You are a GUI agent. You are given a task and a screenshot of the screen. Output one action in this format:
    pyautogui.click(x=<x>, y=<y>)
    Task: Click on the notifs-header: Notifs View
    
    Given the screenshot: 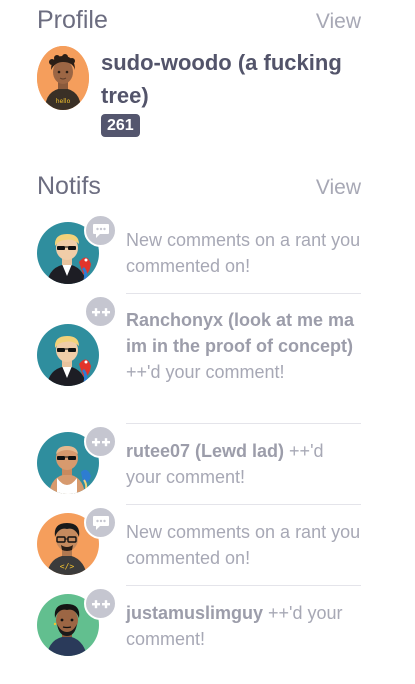 What is the action you would take?
    pyautogui.click(x=199, y=186)
    